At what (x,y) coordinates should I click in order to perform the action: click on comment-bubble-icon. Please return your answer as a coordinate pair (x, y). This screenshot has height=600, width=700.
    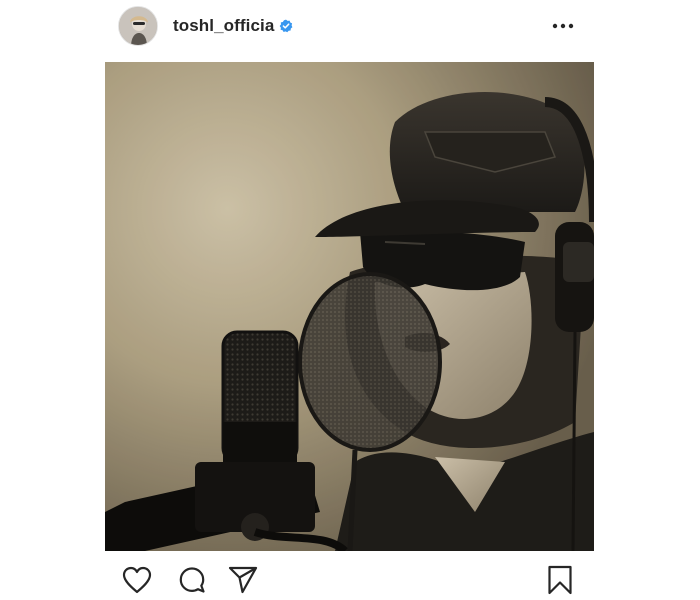
    Looking at the image, I should click on (192, 580).